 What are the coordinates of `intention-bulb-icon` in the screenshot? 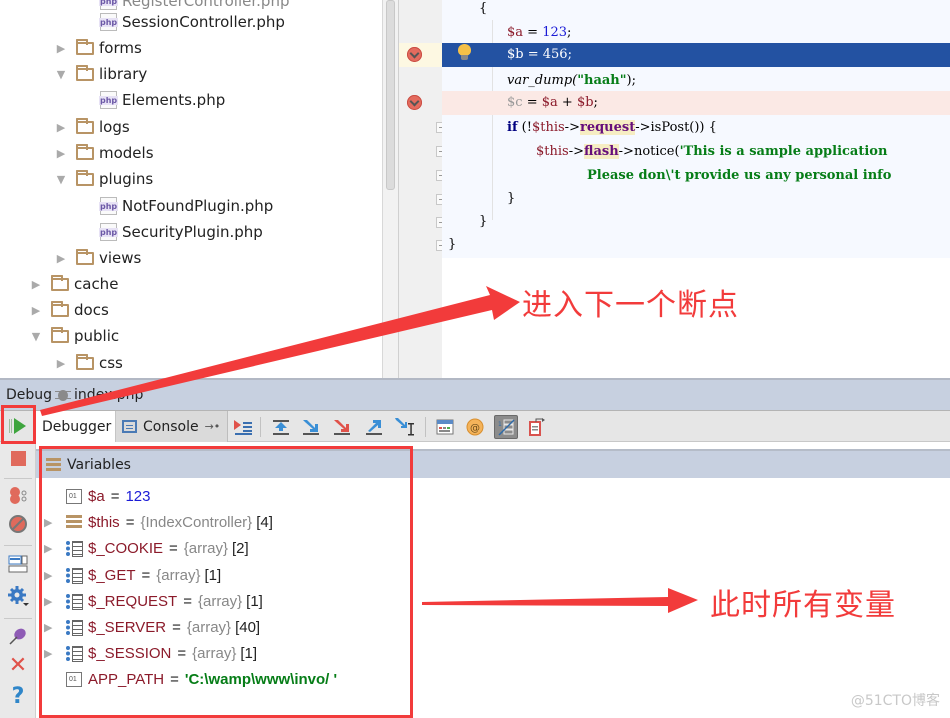 It's located at (464, 52).